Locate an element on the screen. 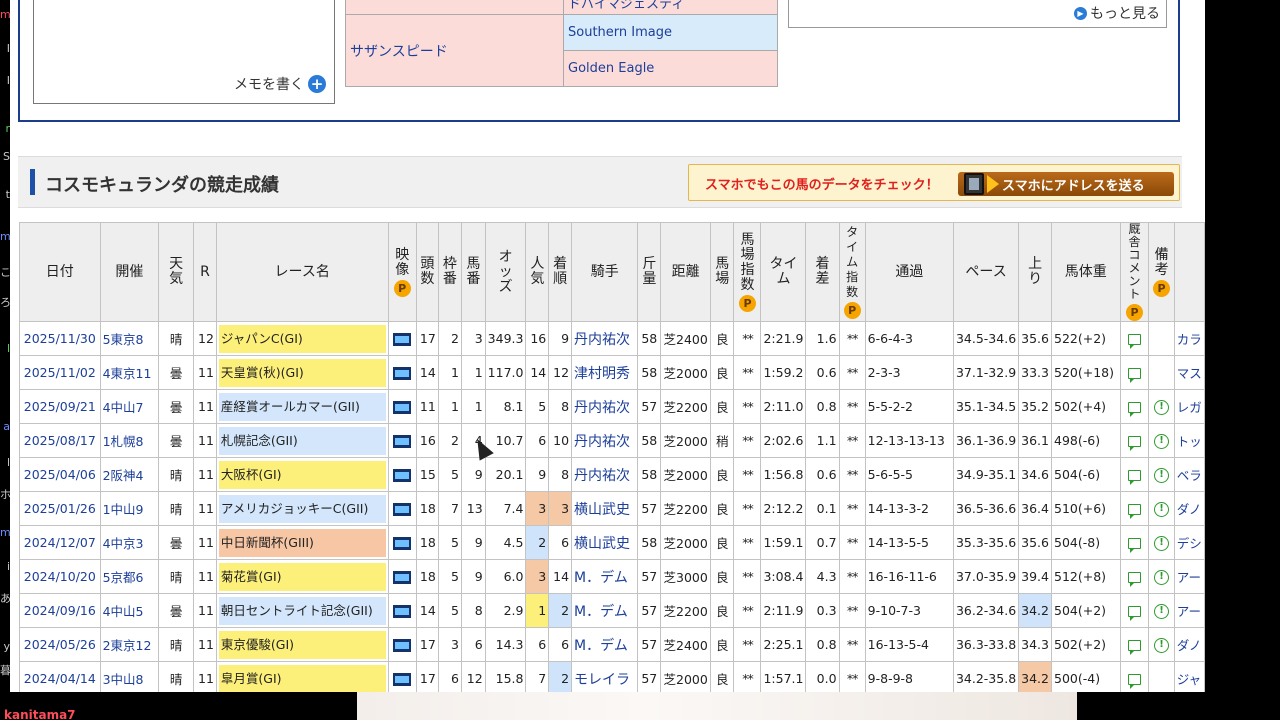 The width and height of the screenshot is (1280, 720). pedigree-top-cell: ドバイマジェスティ is located at coordinates (670, 7).